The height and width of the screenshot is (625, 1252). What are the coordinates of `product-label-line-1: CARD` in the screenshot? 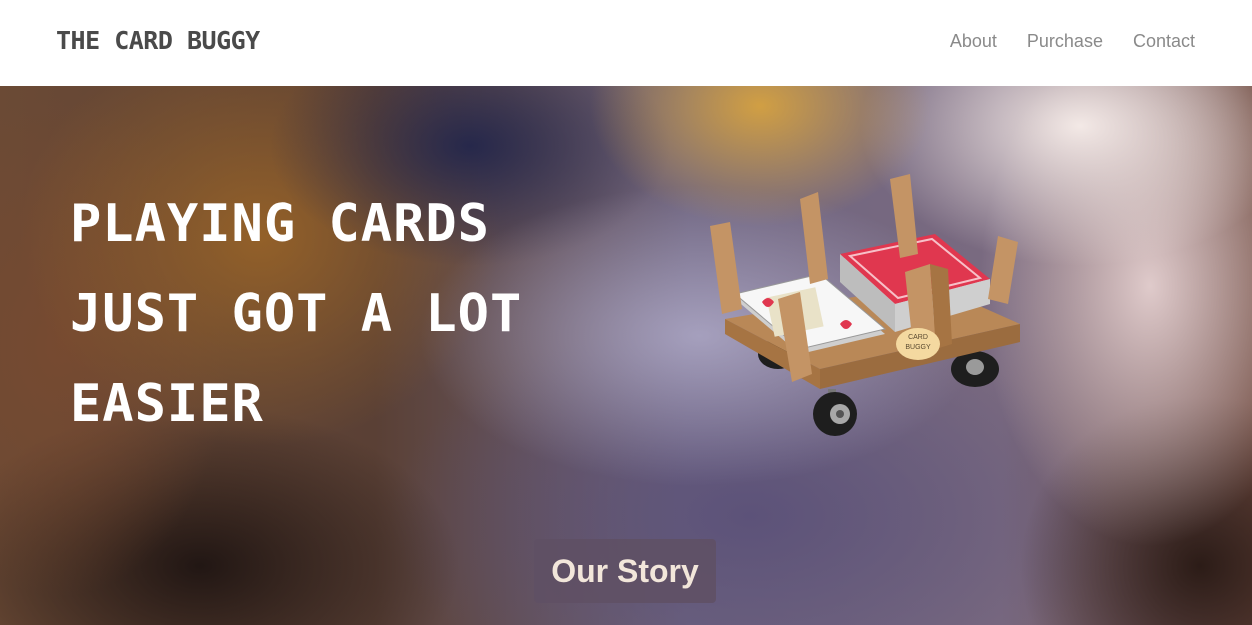 It's located at (918, 337).